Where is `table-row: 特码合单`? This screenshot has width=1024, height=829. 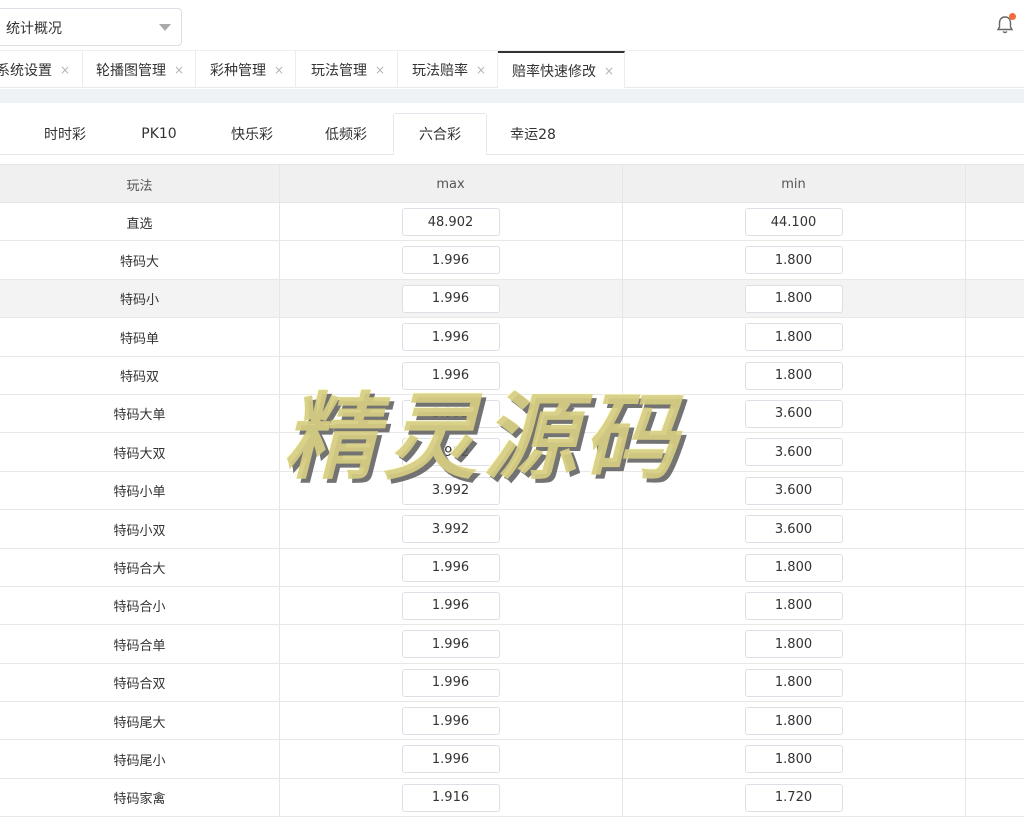
table-row: 特码合单 is located at coordinates (512, 644).